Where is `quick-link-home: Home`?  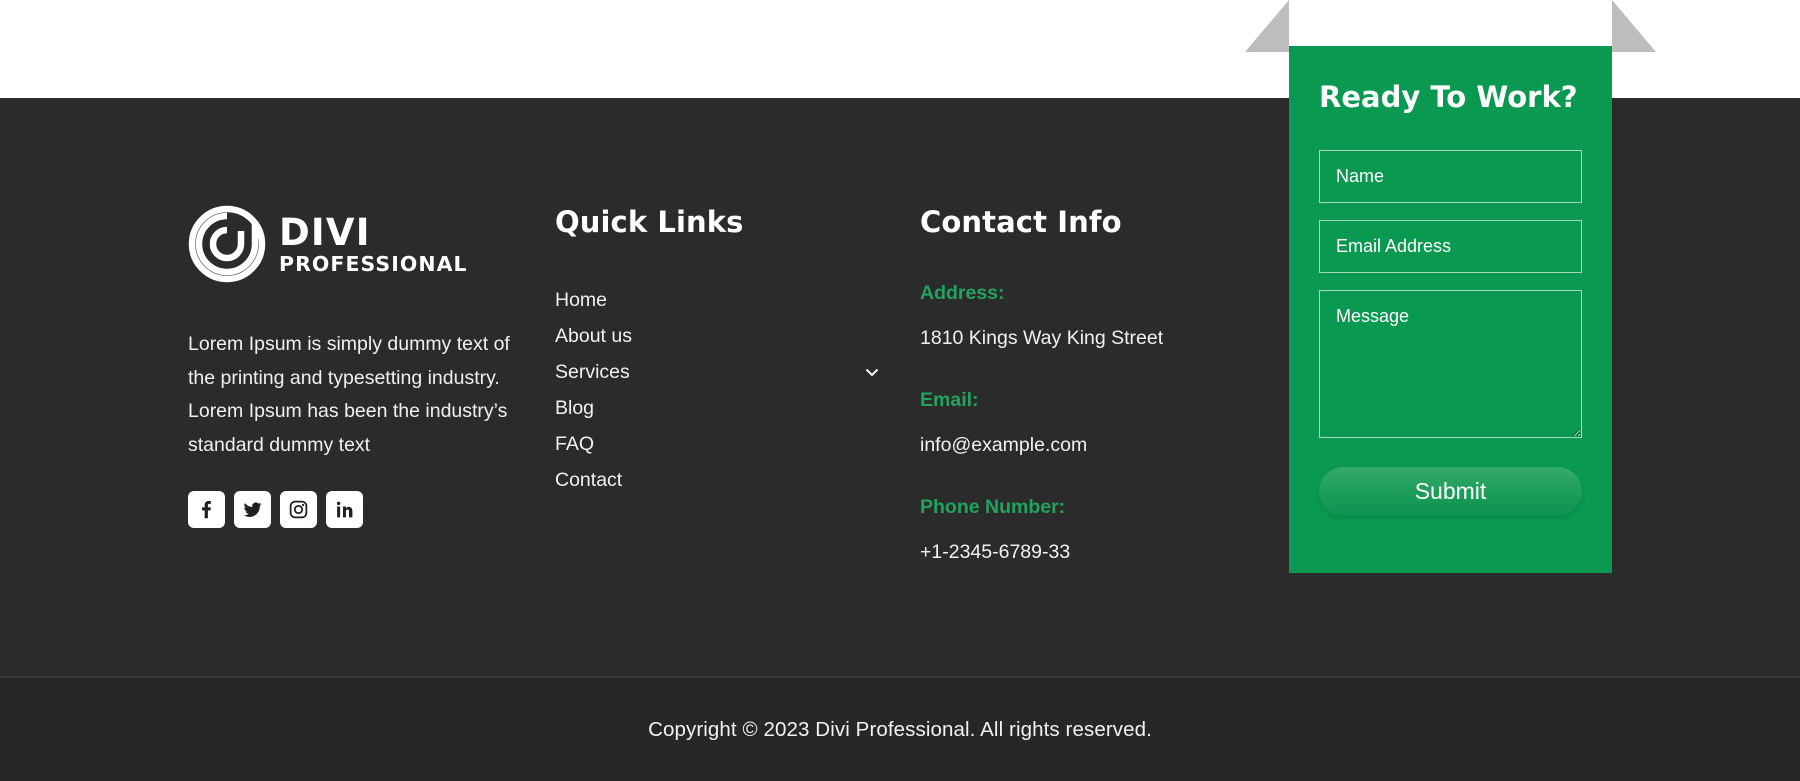 quick-link-home: Home is located at coordinates (717, 300).